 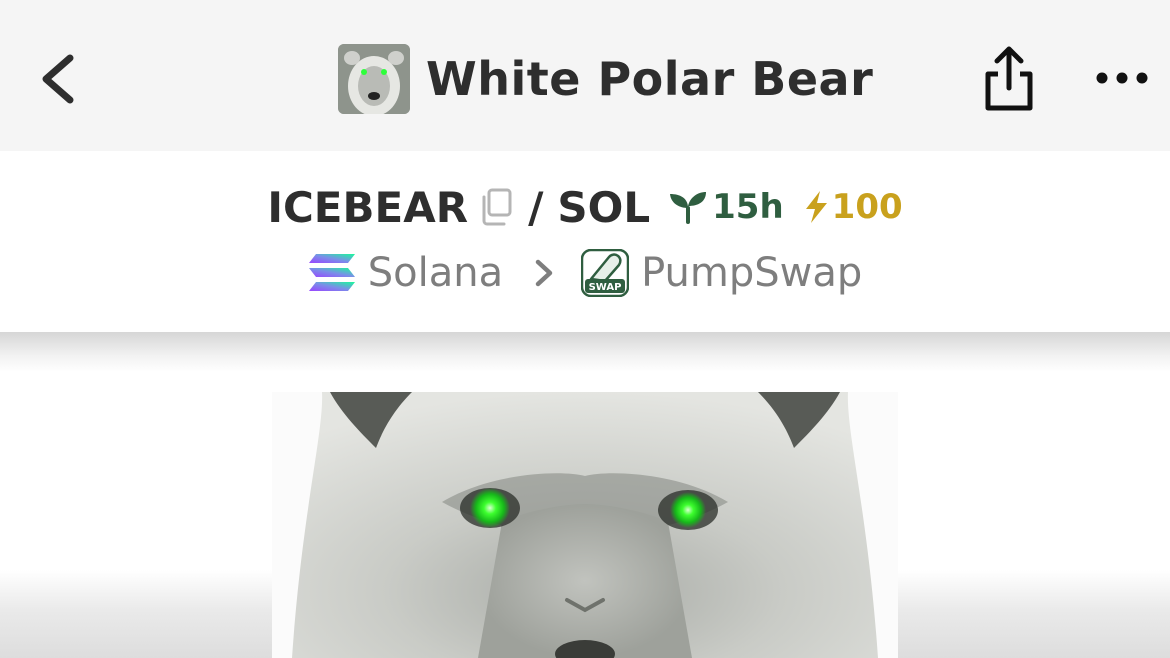 I want to click on base-symbol: ICEBEAR, so click(x=368, y=207).